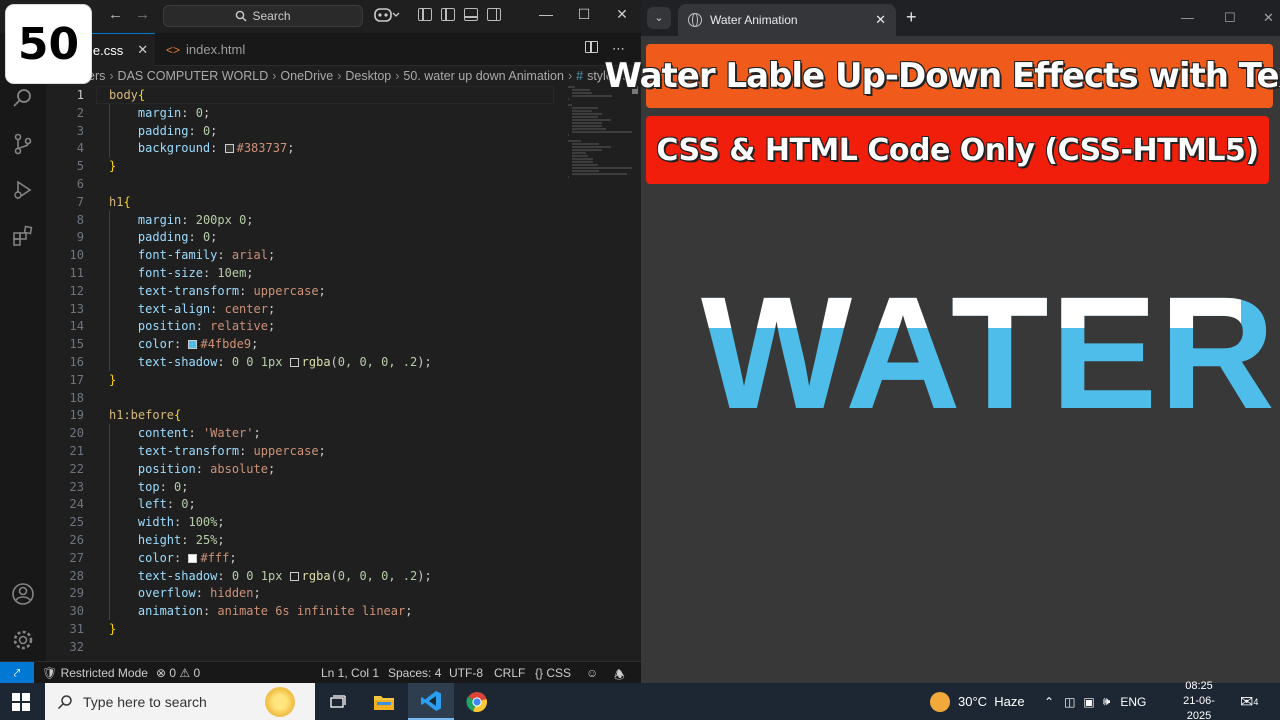 This screenshot has width=1280, height=720. Describe the element at coordinates (448, 14) in the screenshot. I see `toggle-primary-sidebar-icon` at that location.